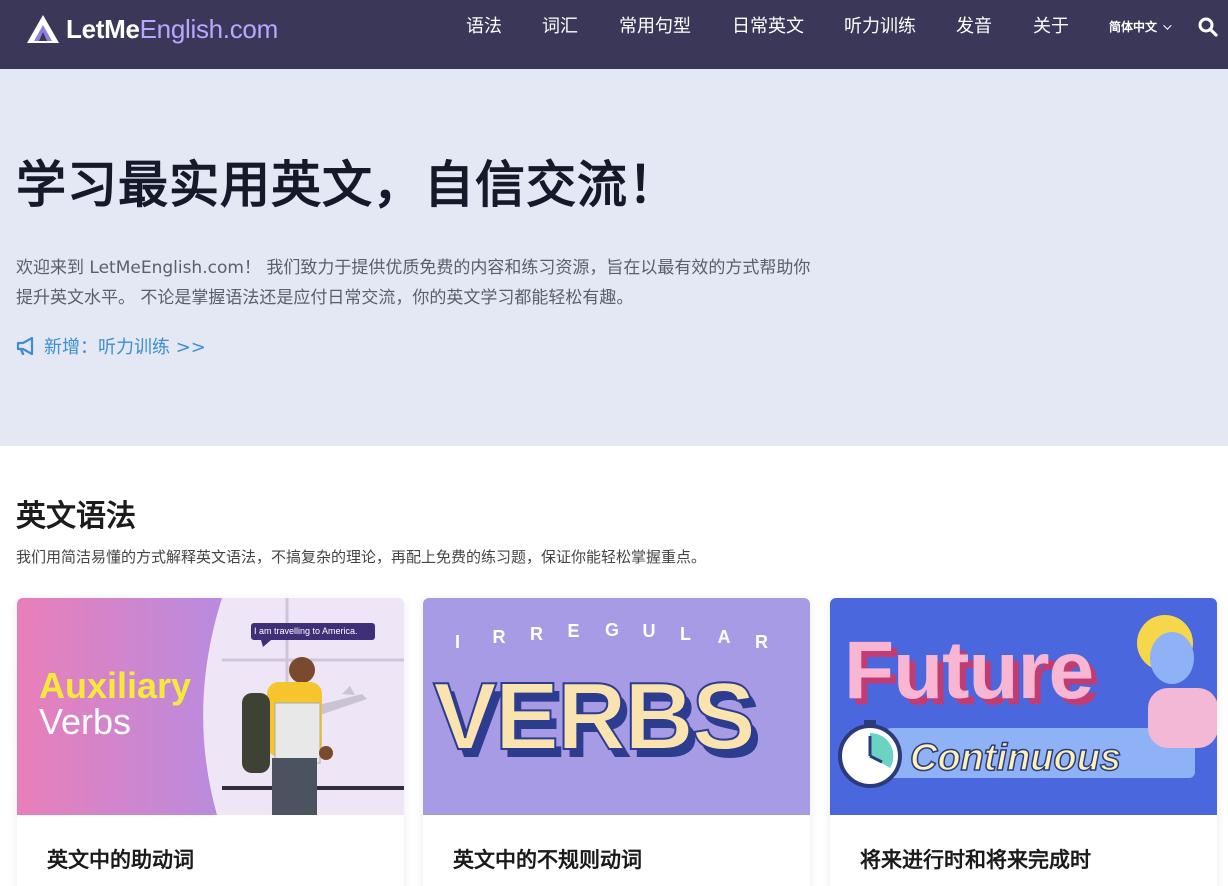 The width and height of the screenshot is (1228, 886). I want to click on logo-text: LetMeEnglish.com, so click(172, 29).